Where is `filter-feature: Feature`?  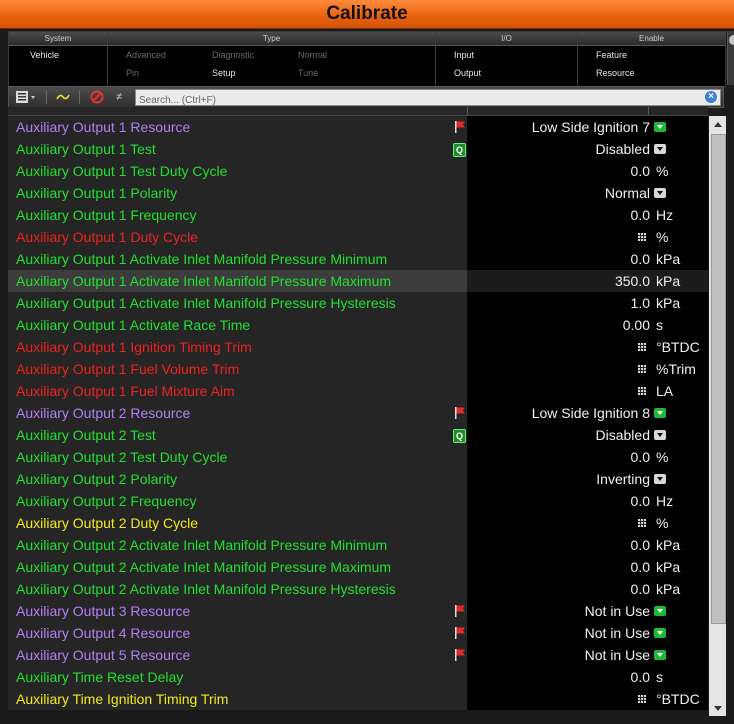
filter-feature: Feature is located at coordinates (611, 55).